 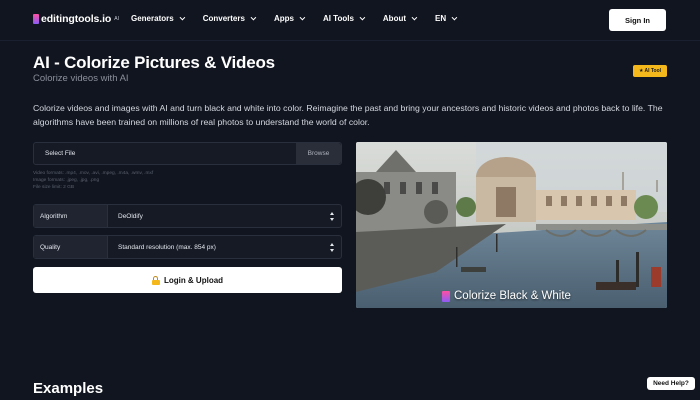 I want to click on need-help-button: Need Help?, so click(x=671, y=383).